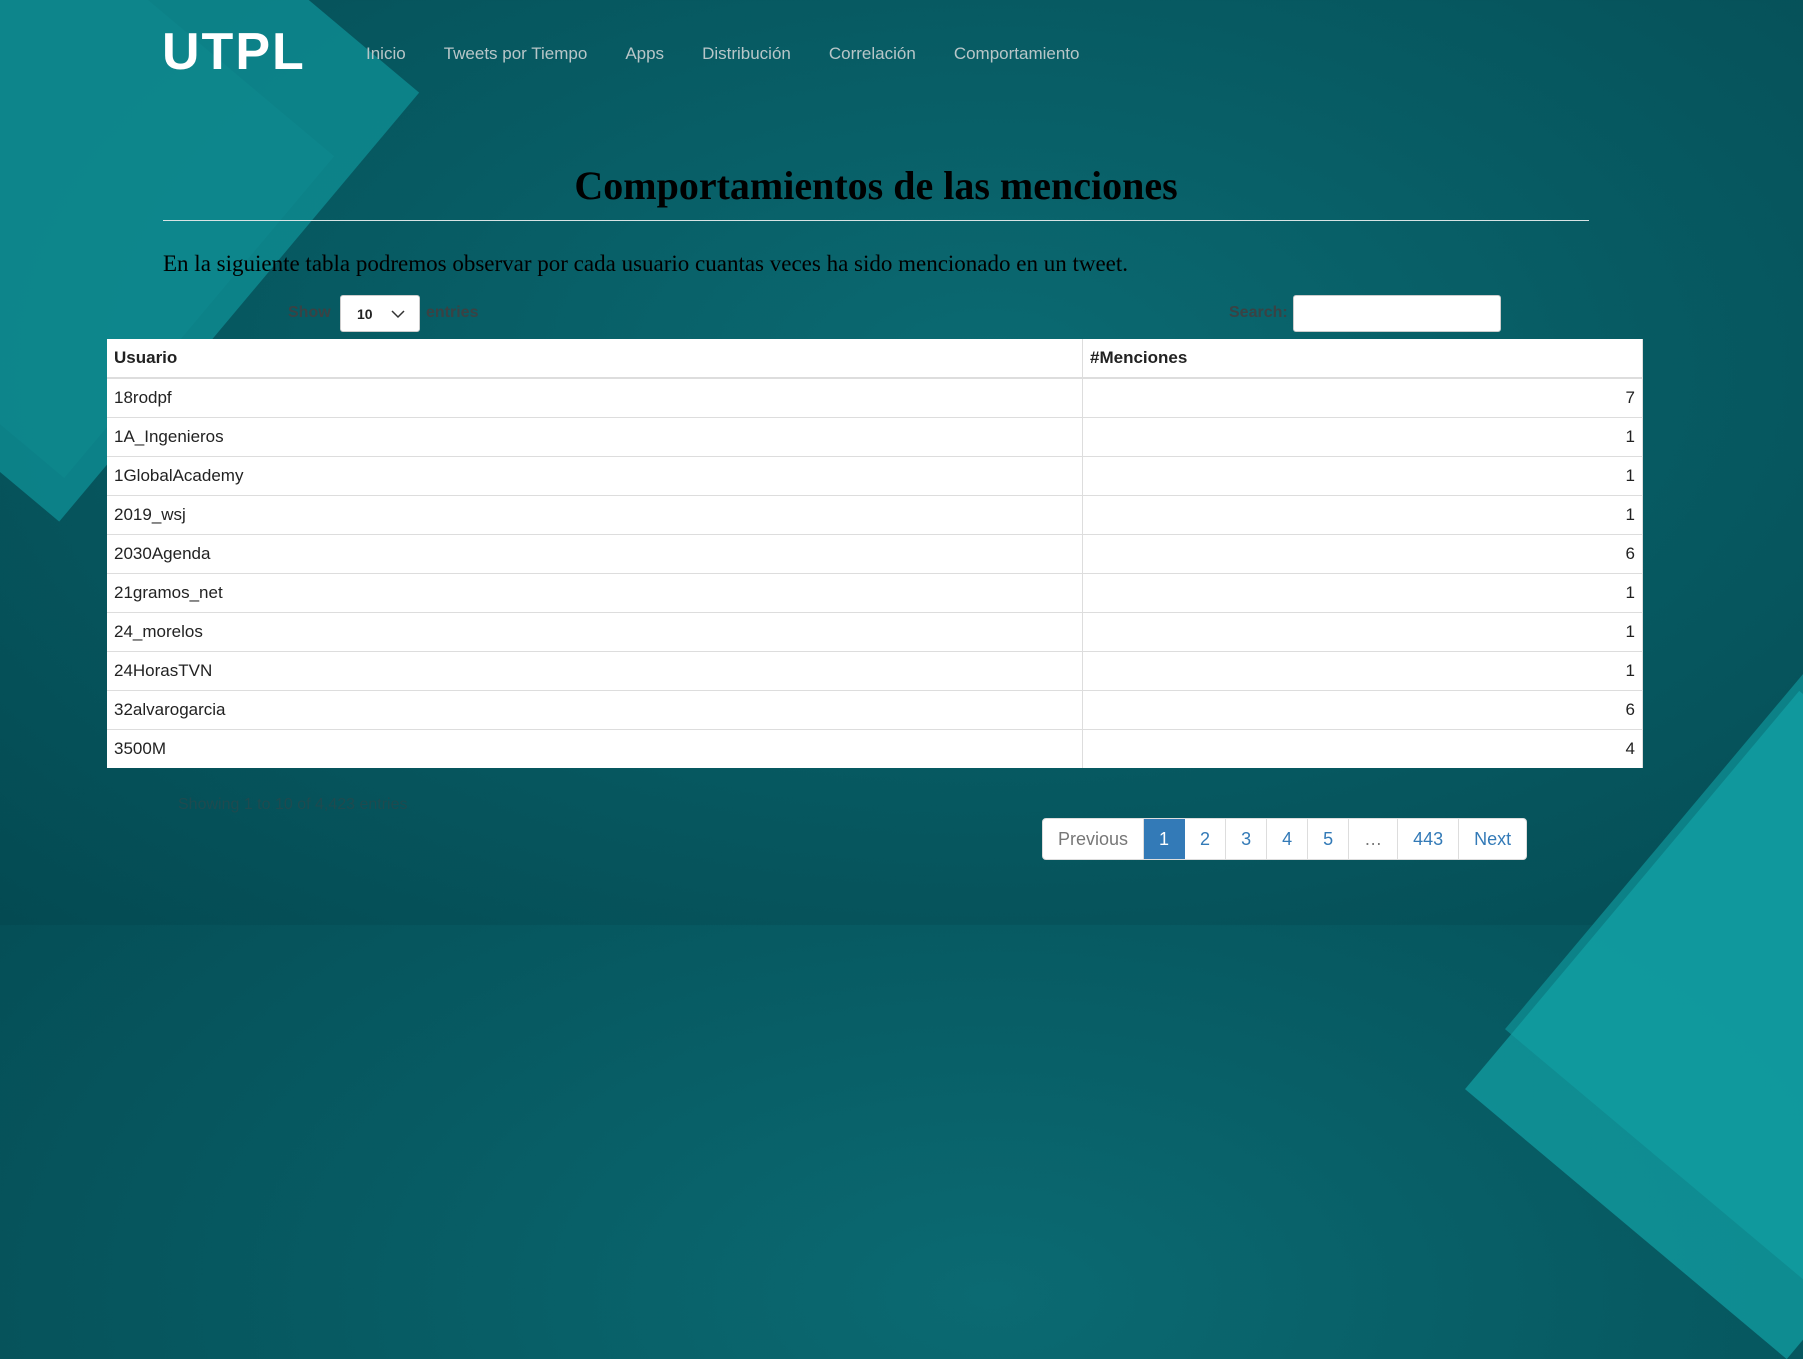  Describe the element at coordinates (1492, 839) in the screenshot. I see `pagination-next: Next` at that location.